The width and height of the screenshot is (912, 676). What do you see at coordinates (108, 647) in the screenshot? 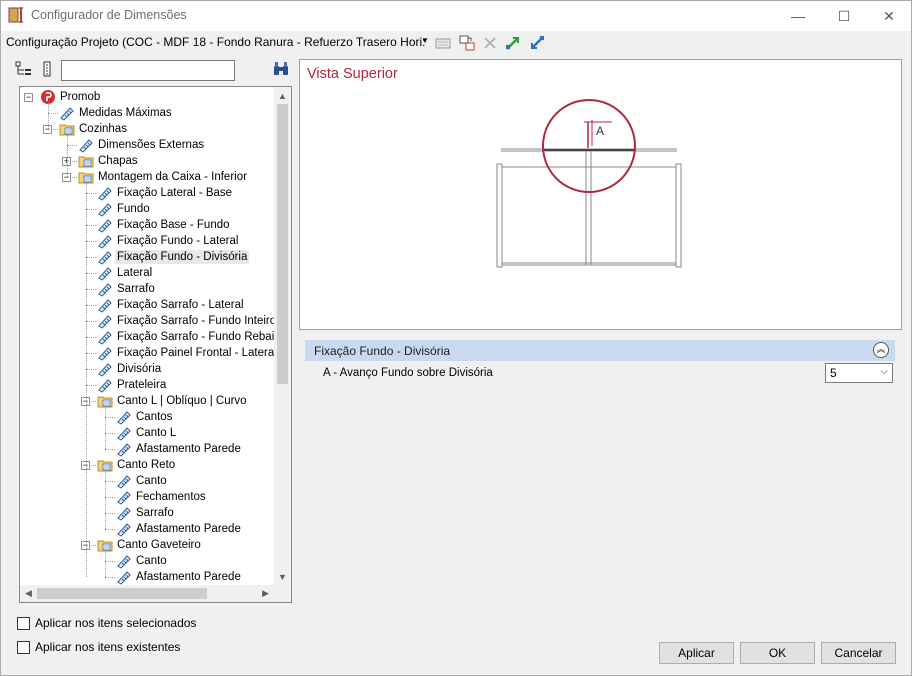
I see `checkbox-label: Aplicar nos itens existentes` at bounding box center [108, 647].